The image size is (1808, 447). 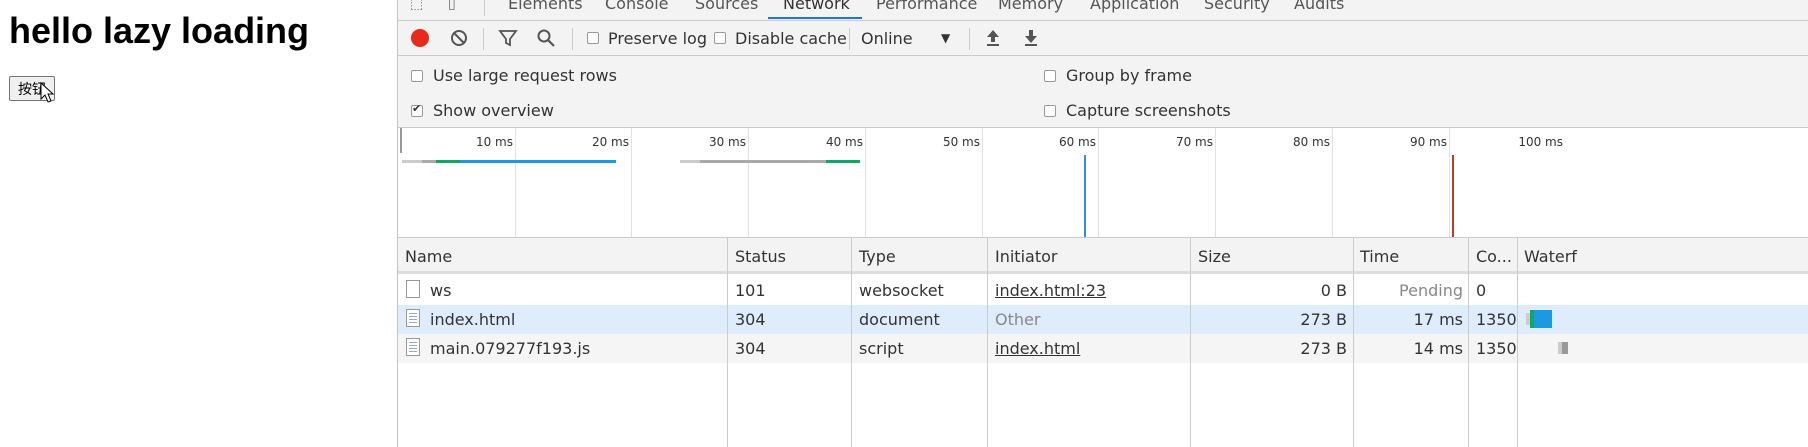 What do you see at coordinates (1311, 142) in the screenshot?
I see `overview-tick-label: 80 ms` at bounding box center [1311, 142].